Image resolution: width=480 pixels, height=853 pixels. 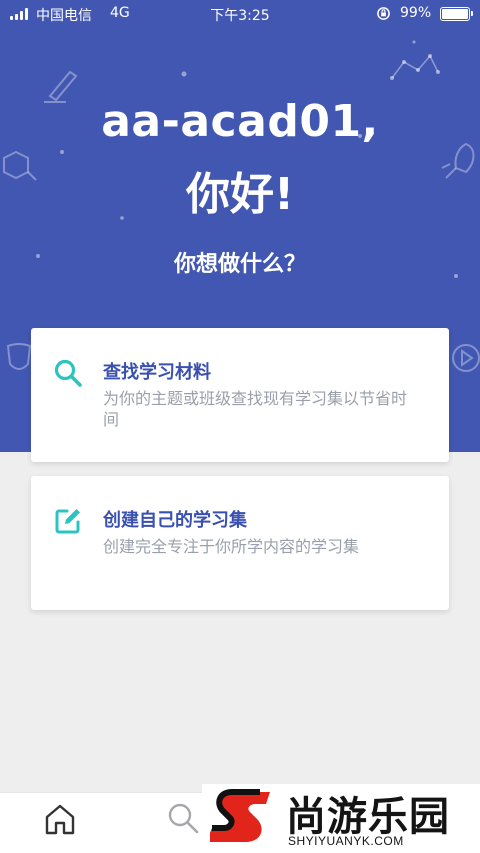 I want to click on card-title: 创建自己的学习集, so click(x=175, y=520).